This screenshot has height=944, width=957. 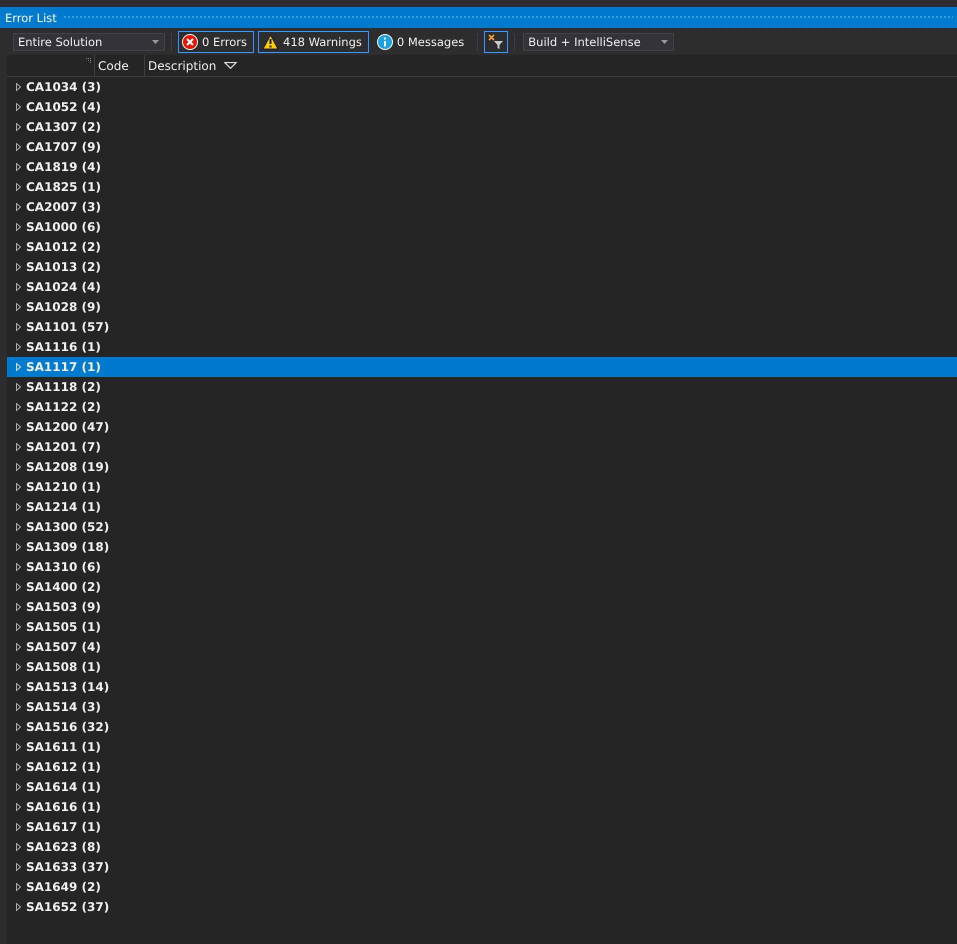 I want to click on group-row: CA1052 (4), so click(x=482, y=107).